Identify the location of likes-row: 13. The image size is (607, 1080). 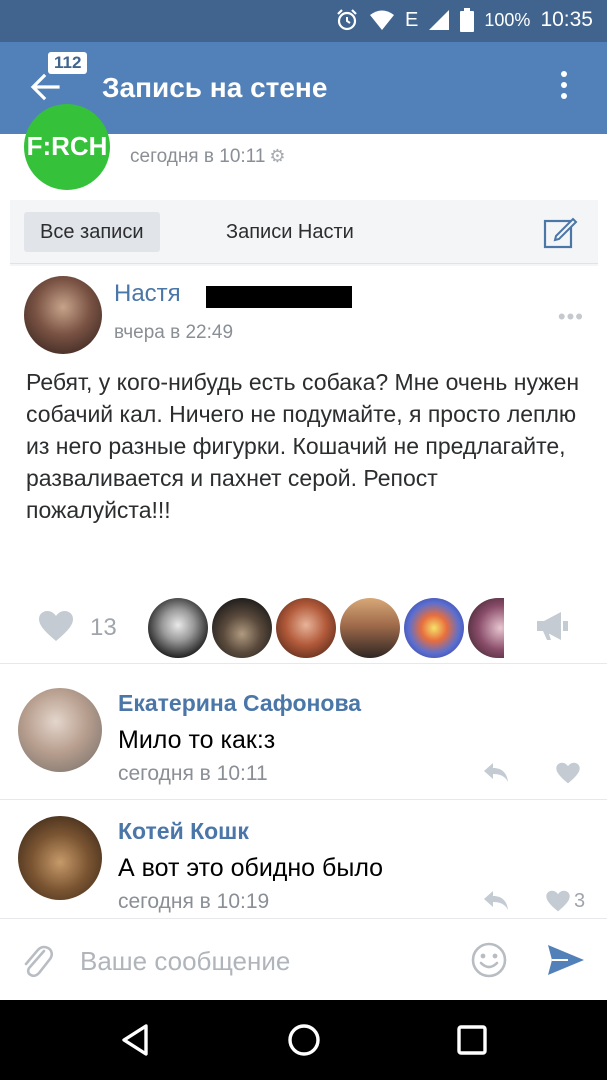
(303, 628).